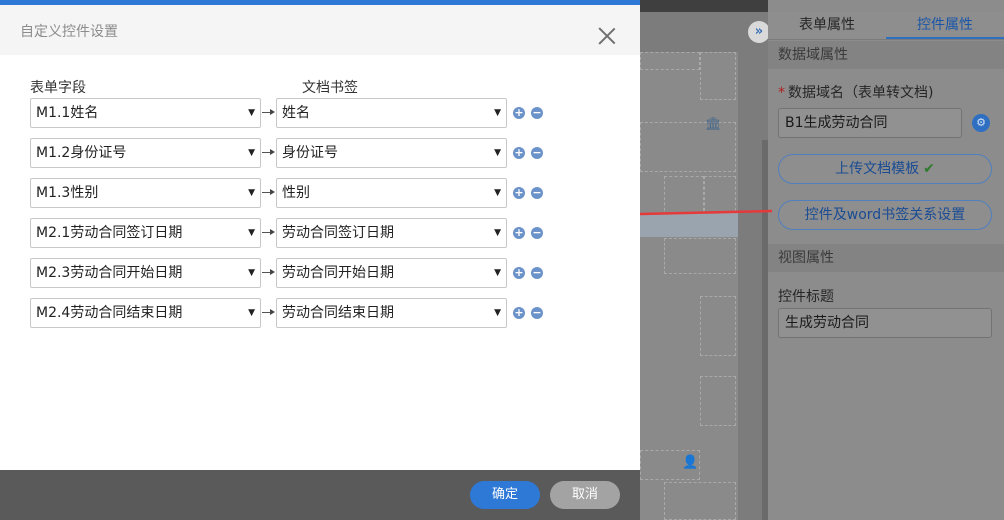  What do you see at coordinates (67, 193) in the screenshot?
I see `form-field-value: M1.3性别` at bounding box center [67, 193].